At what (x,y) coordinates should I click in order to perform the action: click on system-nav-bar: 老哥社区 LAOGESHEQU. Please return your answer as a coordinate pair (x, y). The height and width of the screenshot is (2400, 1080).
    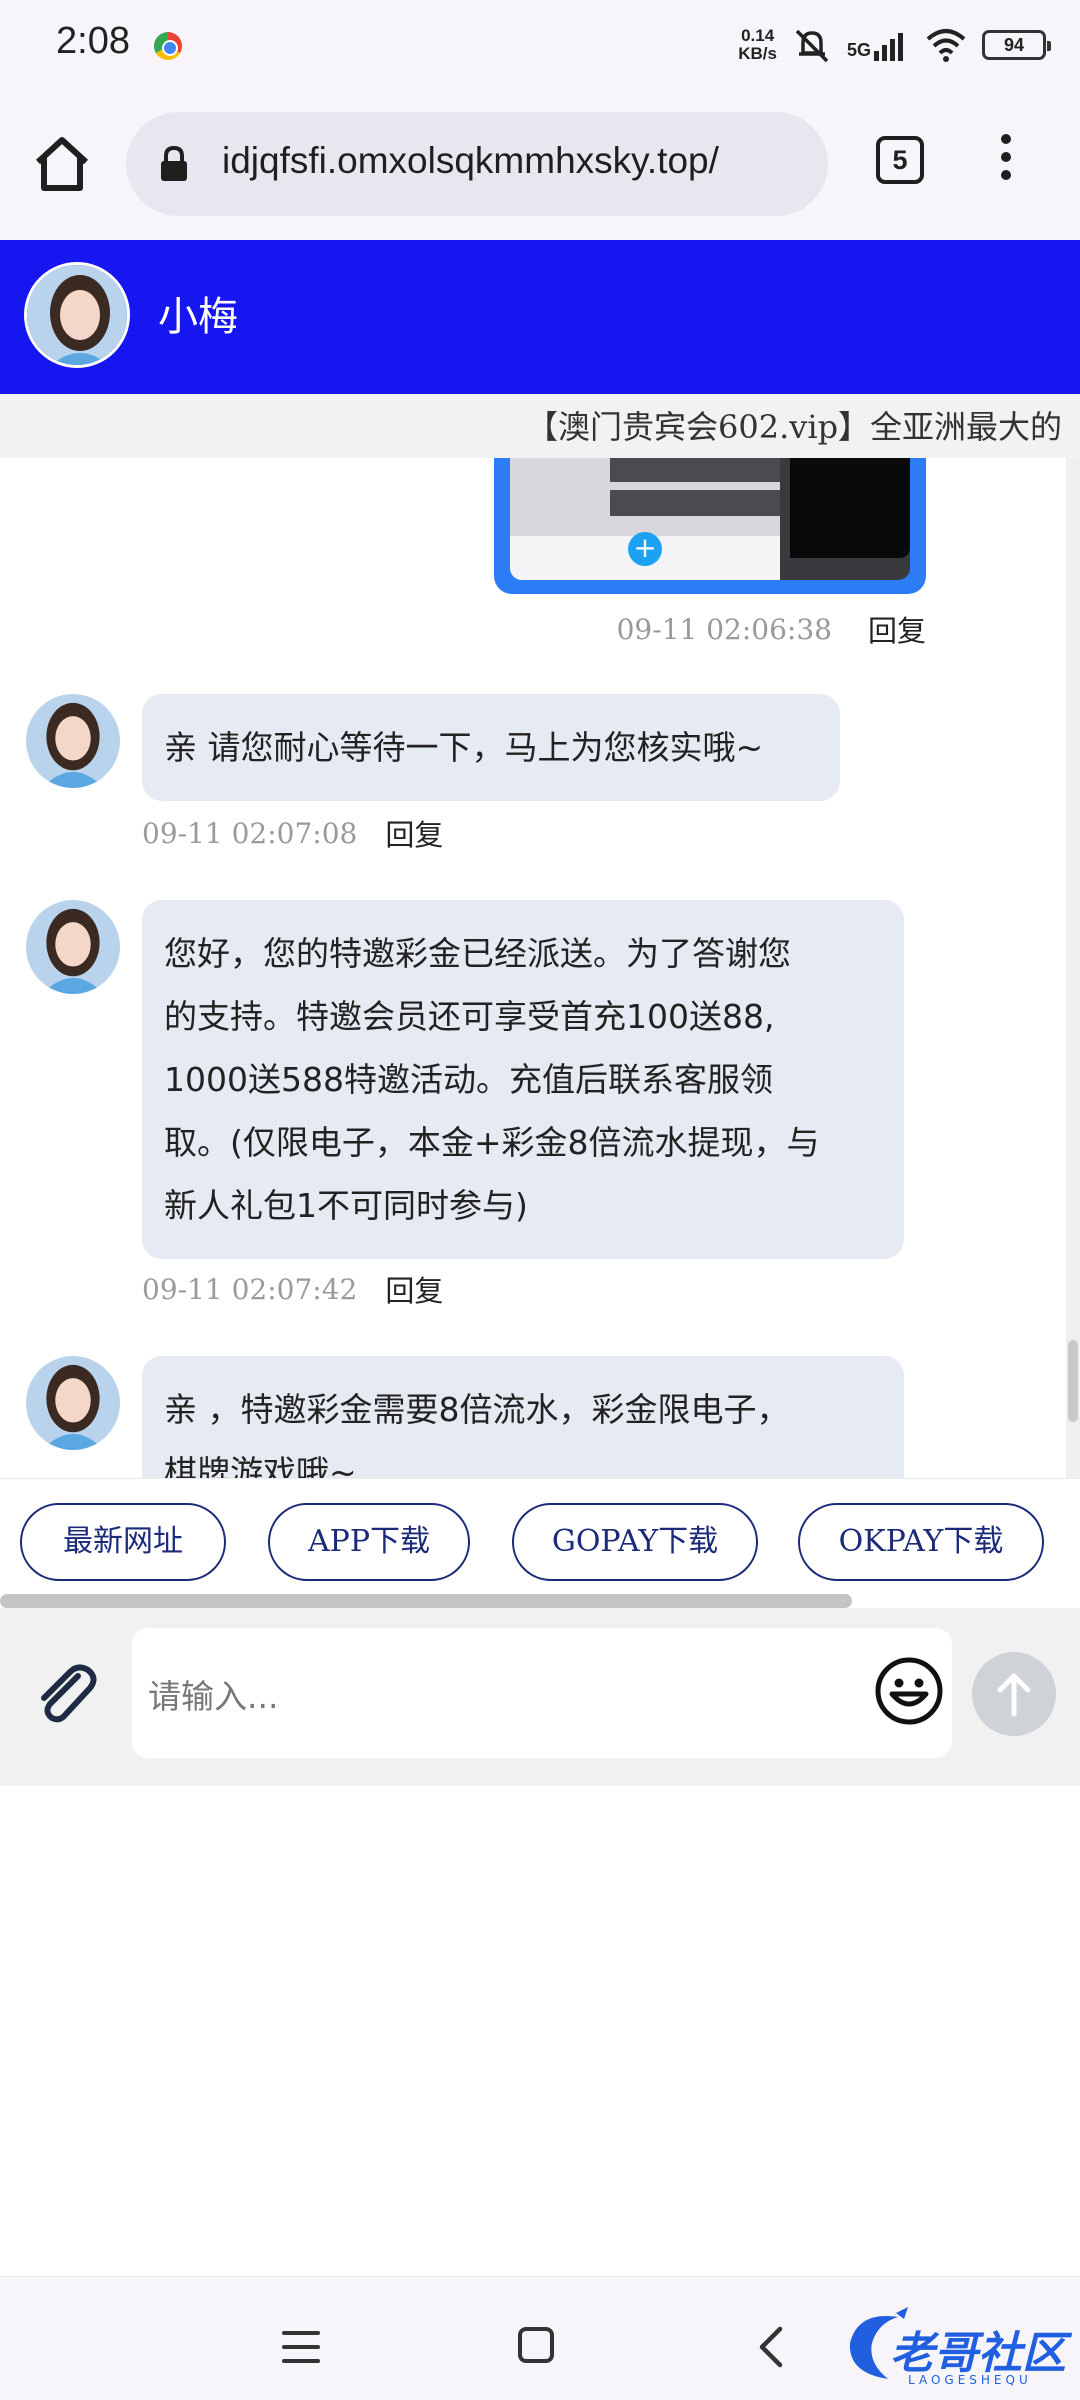
    Looking at the image, I should click on (540, 2338).